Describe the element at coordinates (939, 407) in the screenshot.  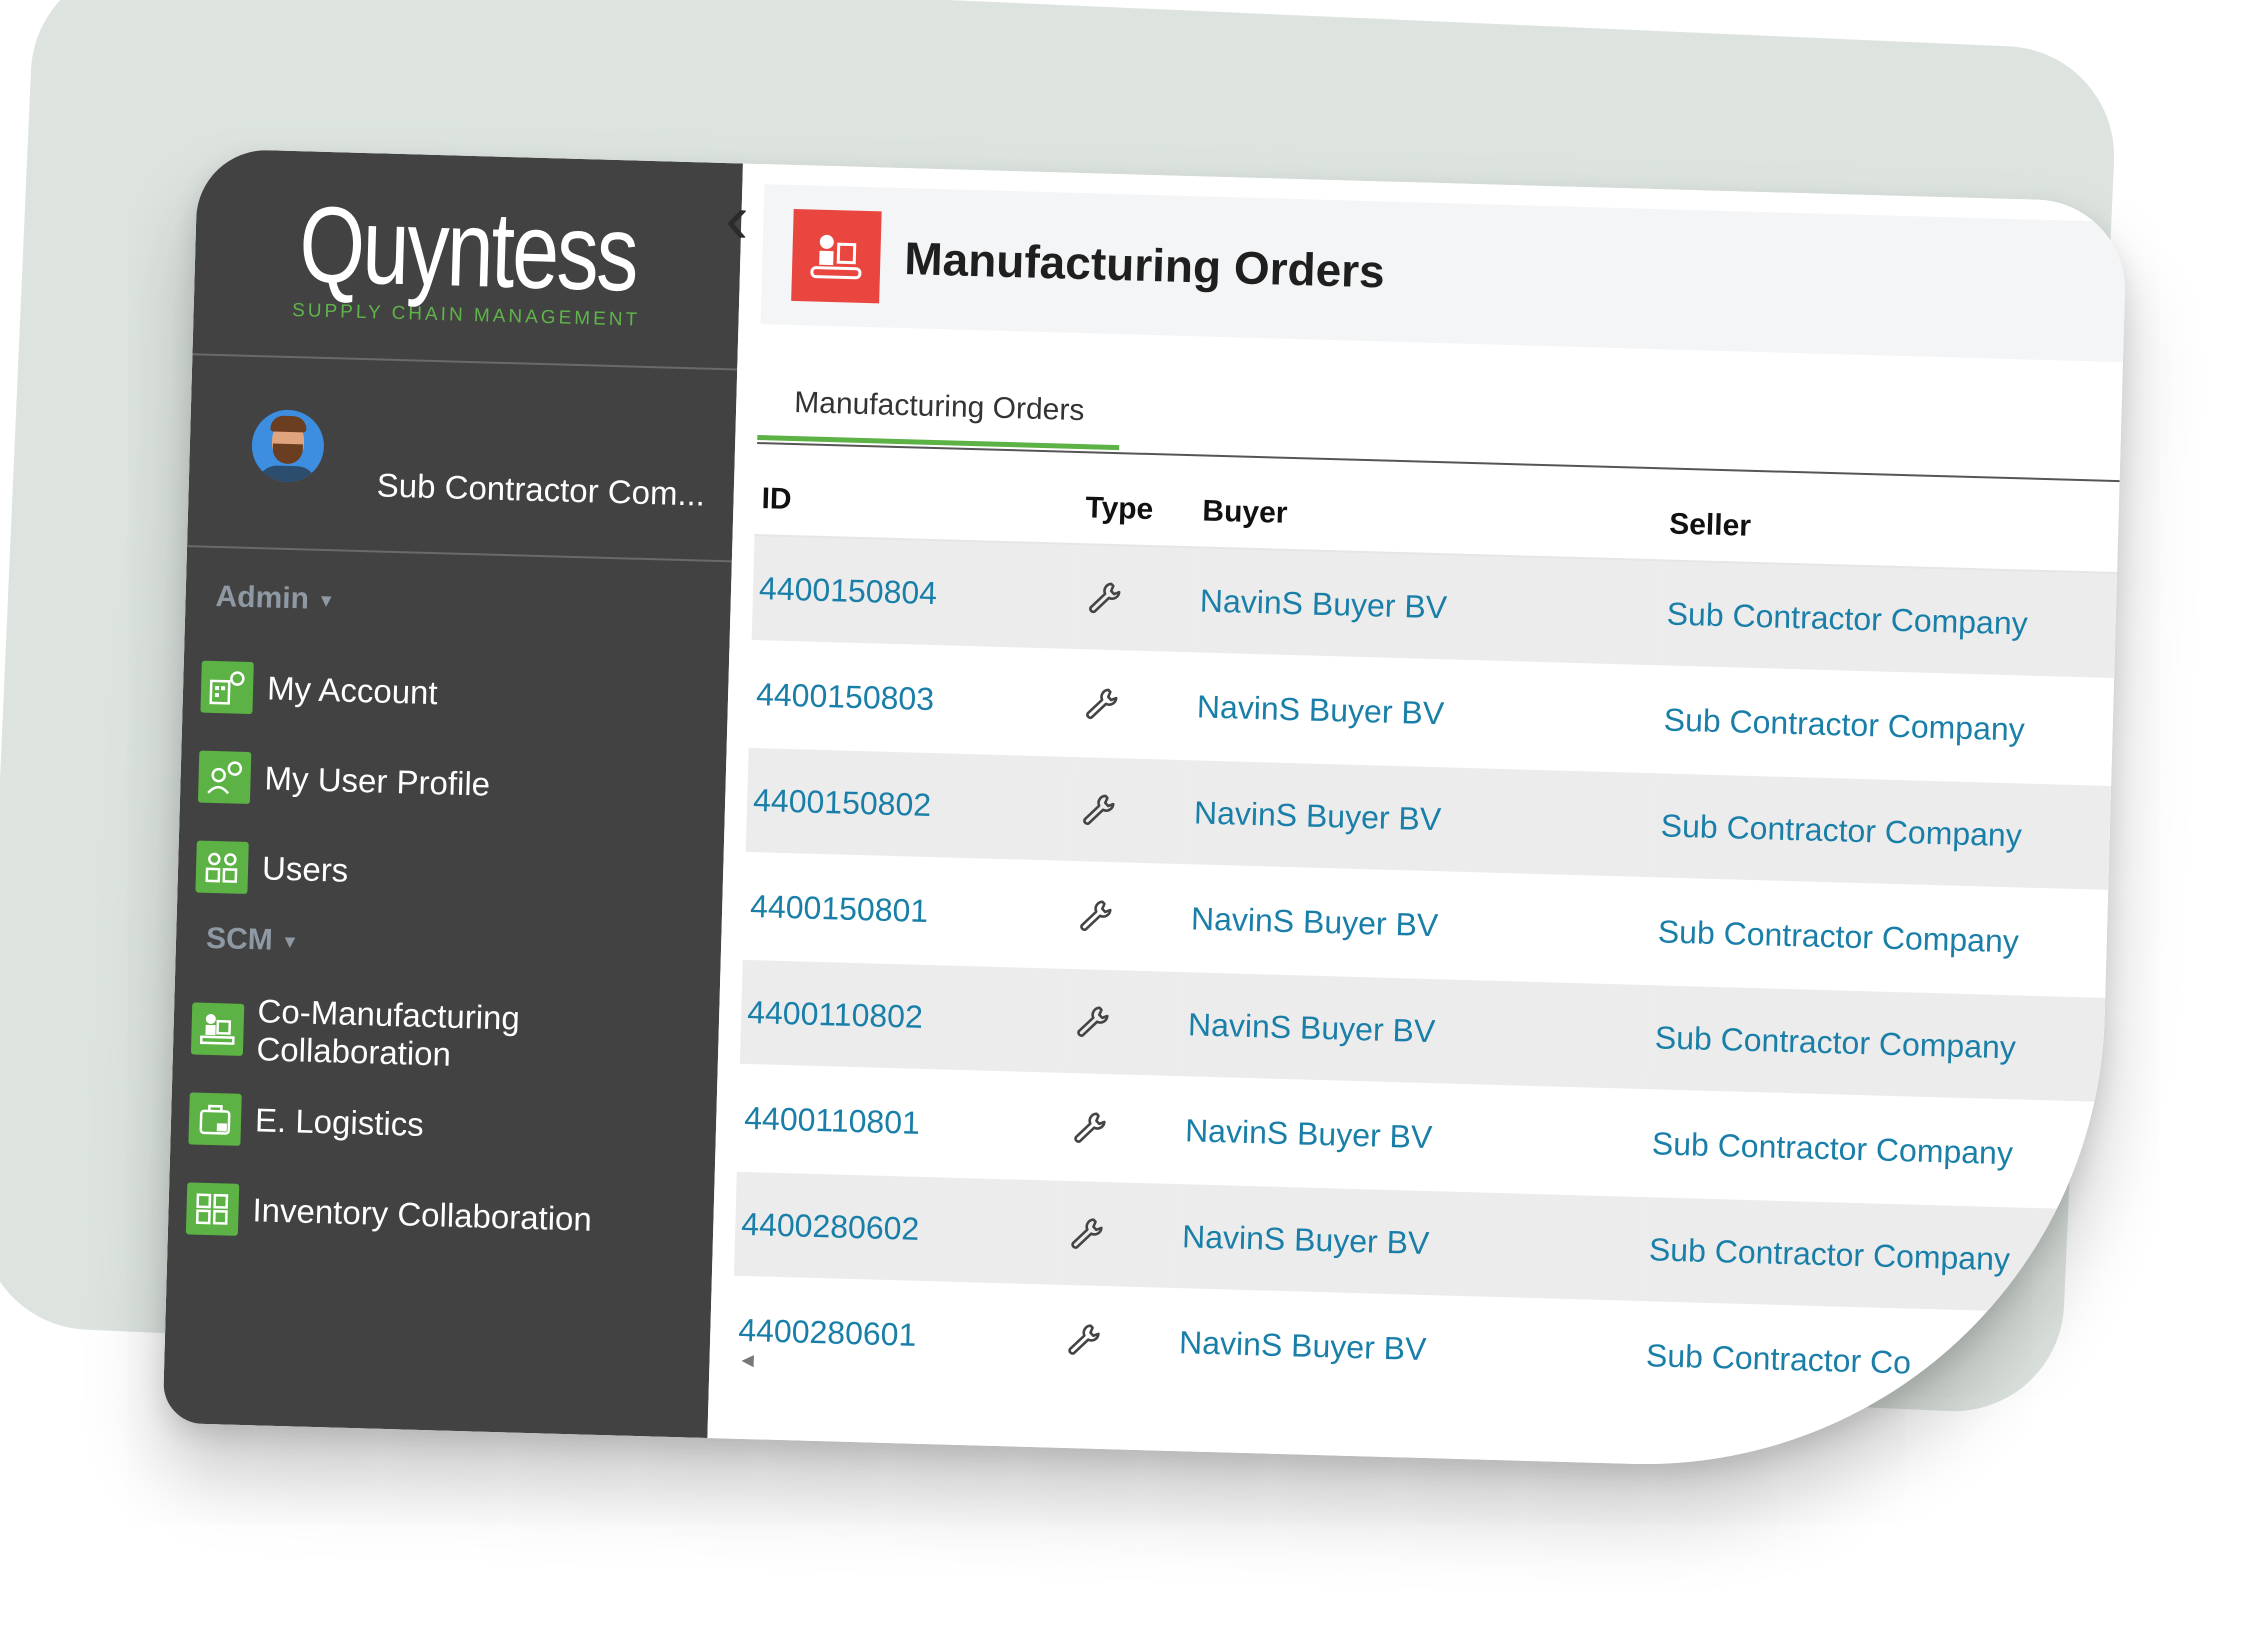
I see `tab-manufacturing-orders: Manufacturing Orders` at that location.